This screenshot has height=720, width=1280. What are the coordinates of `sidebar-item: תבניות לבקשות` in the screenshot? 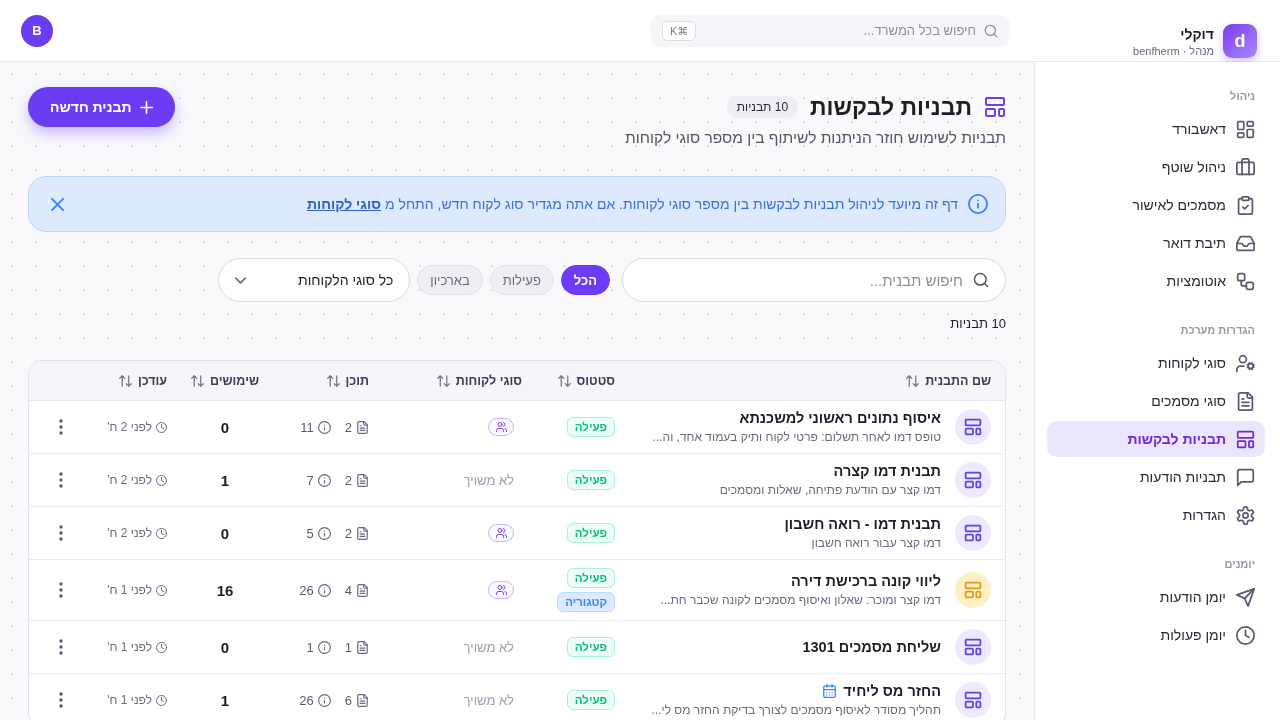 It's located at (1156, 439).